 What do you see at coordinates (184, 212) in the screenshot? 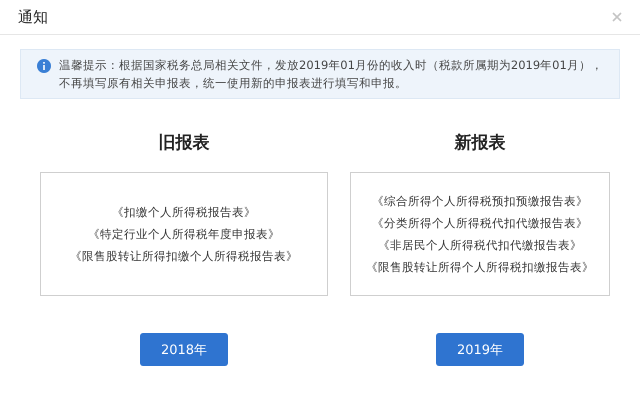
I see `form-name: 《扣缴个人所得税报告表》` at bounding box center [184, 212].